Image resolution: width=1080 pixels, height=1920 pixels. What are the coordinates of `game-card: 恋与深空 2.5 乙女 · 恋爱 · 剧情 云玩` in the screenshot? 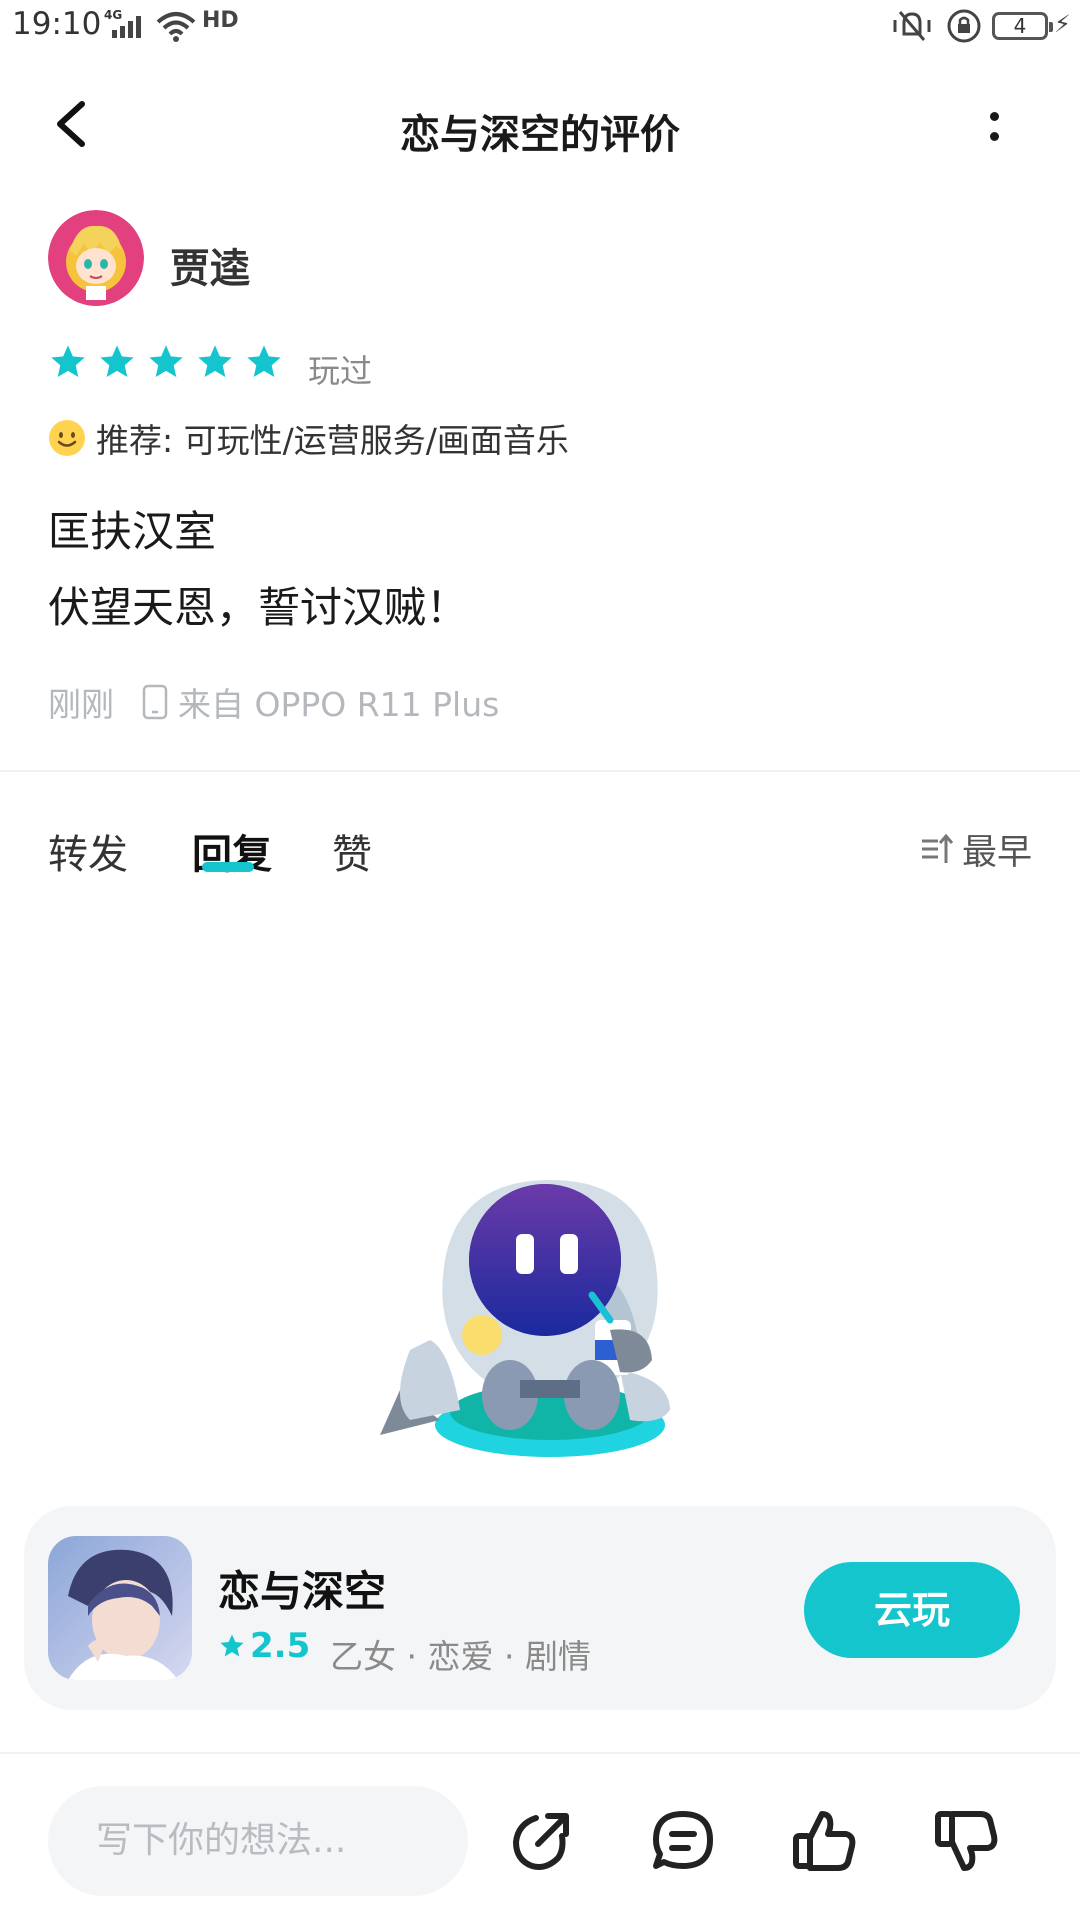 It's located at (540, 1608).